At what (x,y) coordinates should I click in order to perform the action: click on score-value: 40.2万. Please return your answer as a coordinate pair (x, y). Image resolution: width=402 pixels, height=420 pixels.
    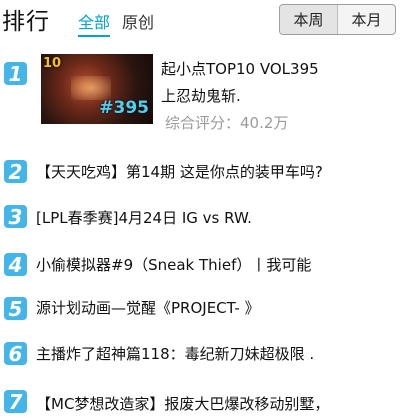
    Looking at the image, I should click on (264, 123).